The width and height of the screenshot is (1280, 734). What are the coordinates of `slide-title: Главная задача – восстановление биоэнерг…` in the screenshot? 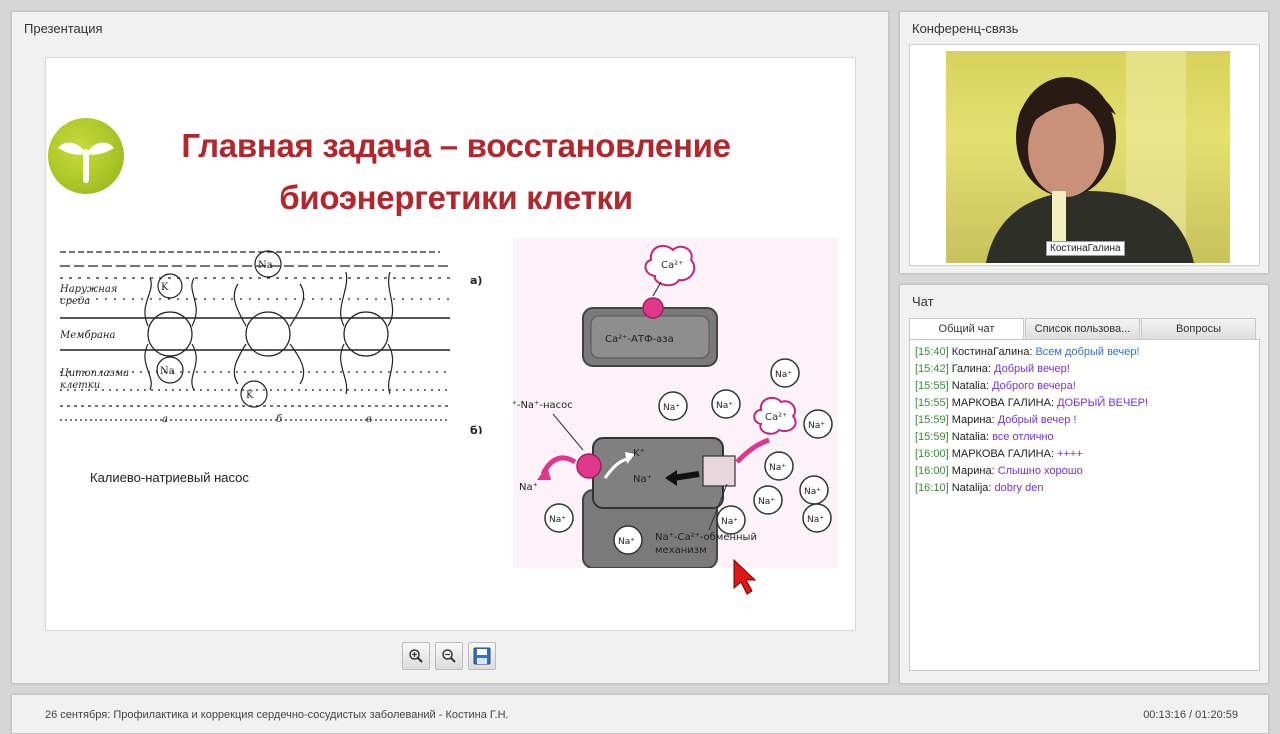 It's located at (456, 172).